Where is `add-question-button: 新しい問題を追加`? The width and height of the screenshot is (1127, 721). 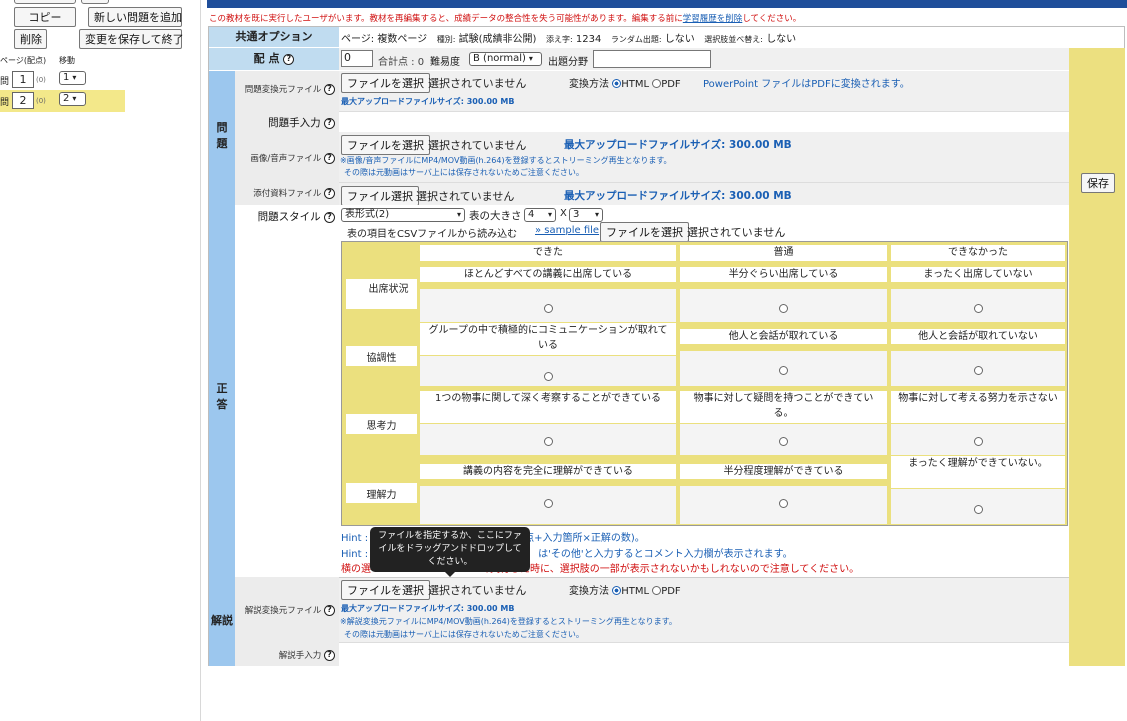
add-question-button: 新しい問題を追加 is located at coordinates (135, 17).